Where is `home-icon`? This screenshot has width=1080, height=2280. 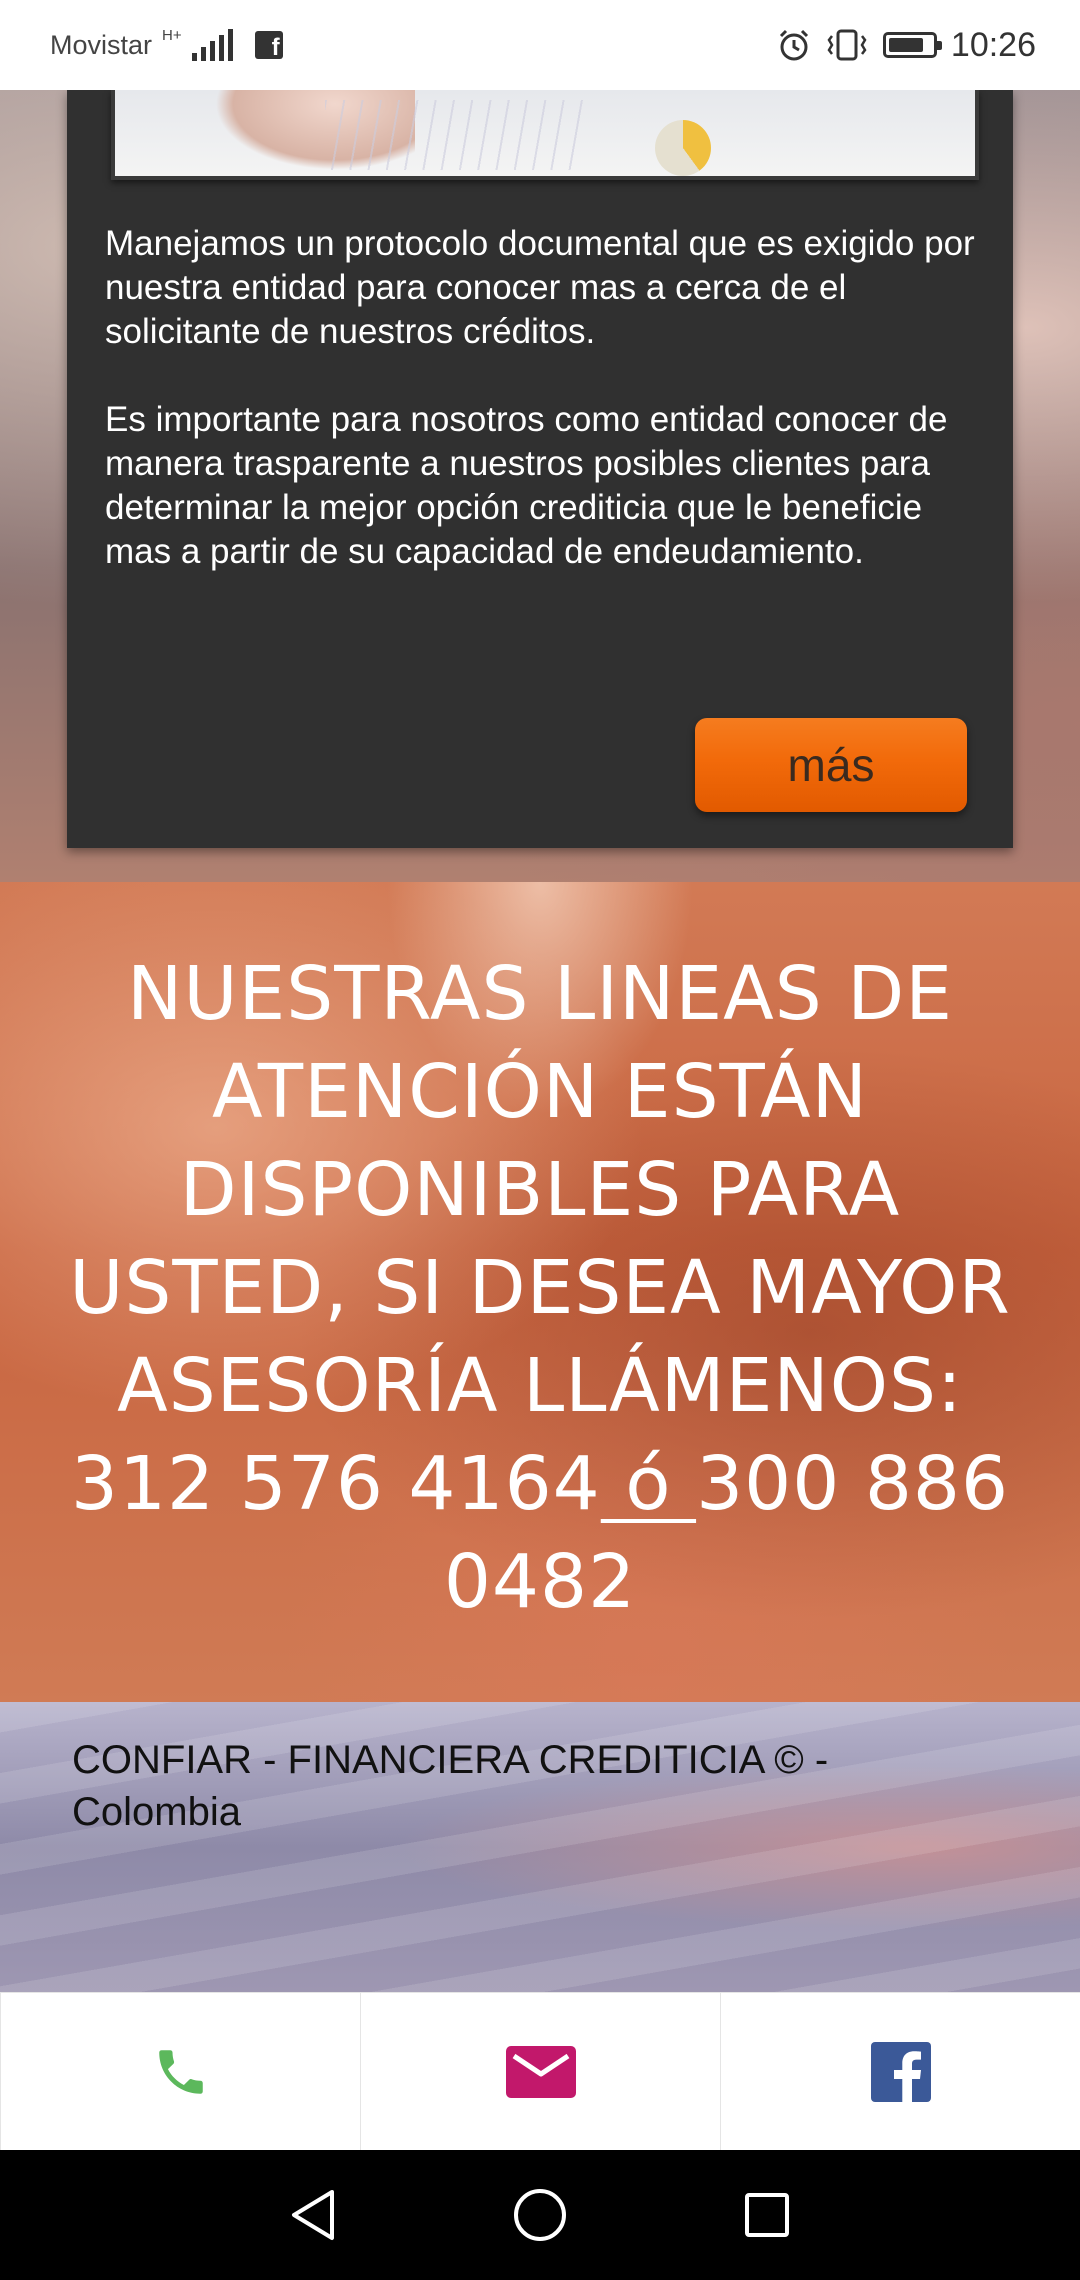 home-icon is located at coordinates (539, 2215).